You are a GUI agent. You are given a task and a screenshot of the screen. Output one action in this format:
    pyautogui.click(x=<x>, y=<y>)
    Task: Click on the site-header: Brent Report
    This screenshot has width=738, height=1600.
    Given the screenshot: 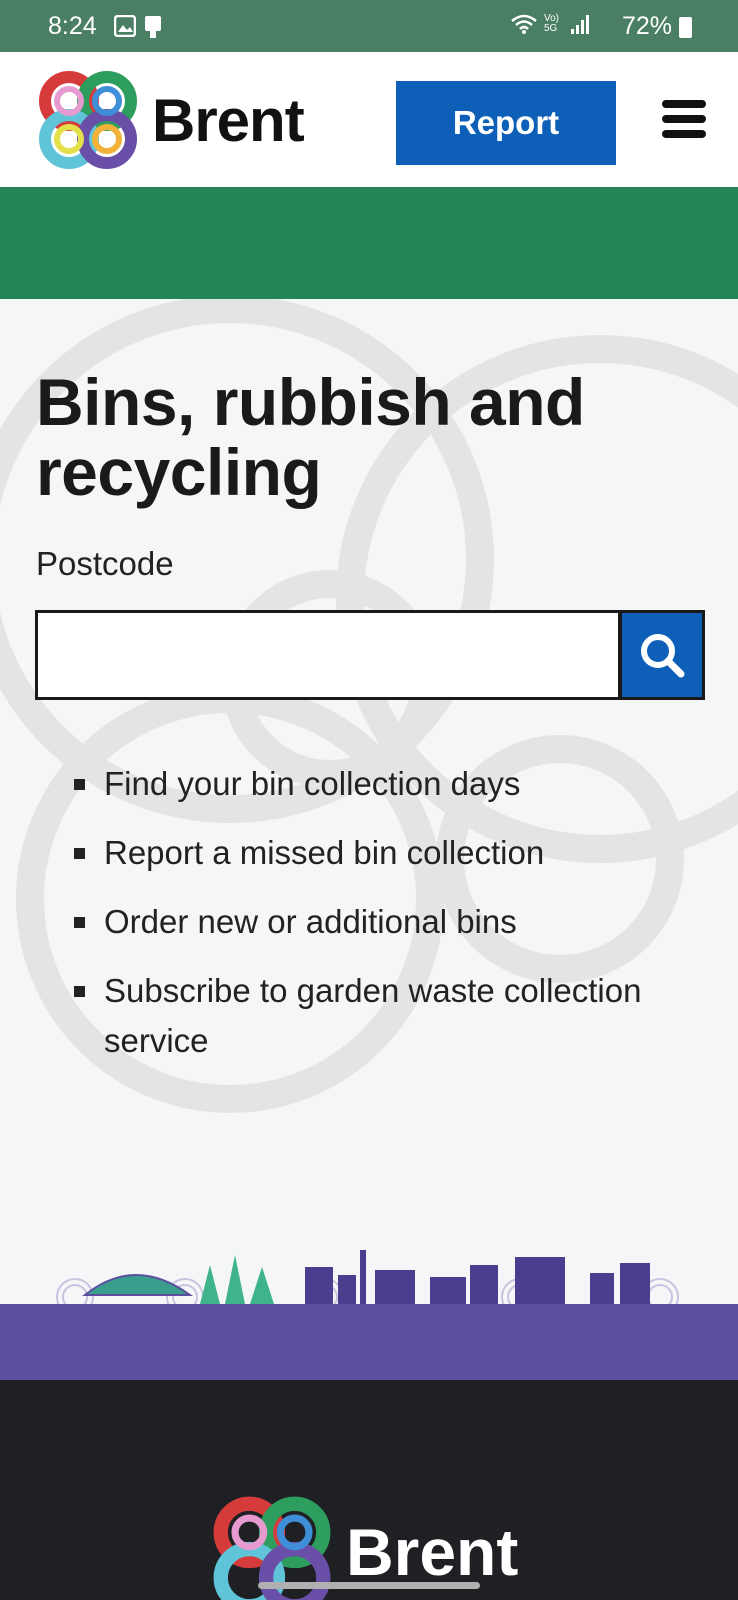 What is the action you would take?
    pyautogui.click(x=369, y=119)
    